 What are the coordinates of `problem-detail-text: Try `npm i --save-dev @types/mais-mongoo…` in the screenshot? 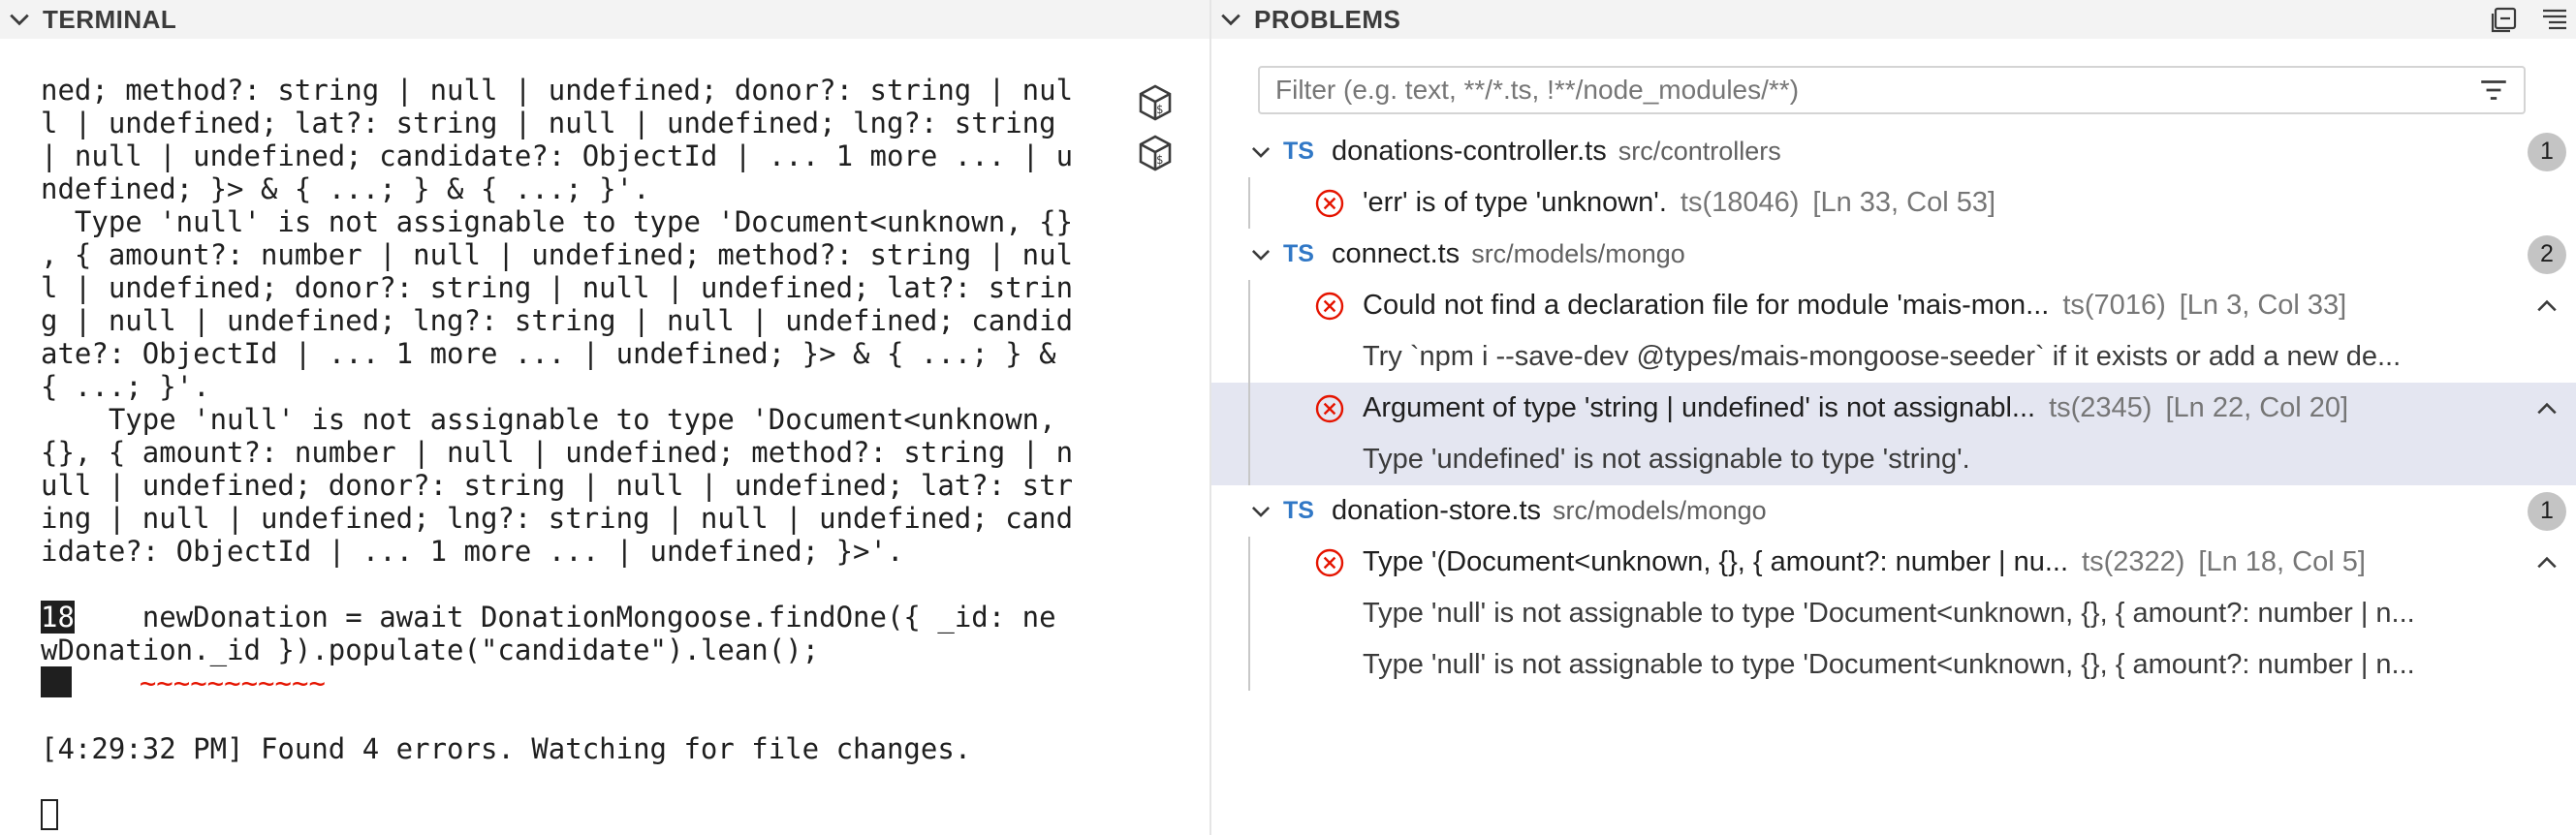 It's located at (1882, 356).